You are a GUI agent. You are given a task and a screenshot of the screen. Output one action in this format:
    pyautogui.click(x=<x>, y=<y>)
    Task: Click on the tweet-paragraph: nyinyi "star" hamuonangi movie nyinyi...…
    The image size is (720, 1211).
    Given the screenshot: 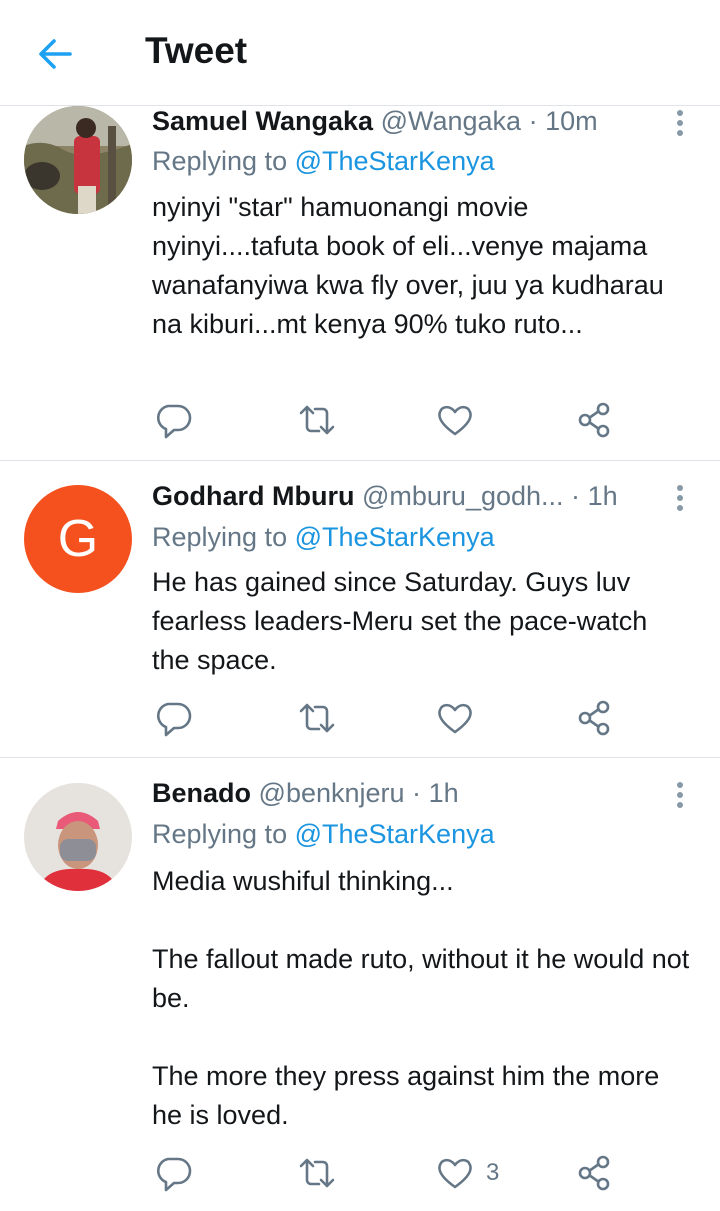 What is the action you would take?
    pyautogui.click(x=408, y=265)
    